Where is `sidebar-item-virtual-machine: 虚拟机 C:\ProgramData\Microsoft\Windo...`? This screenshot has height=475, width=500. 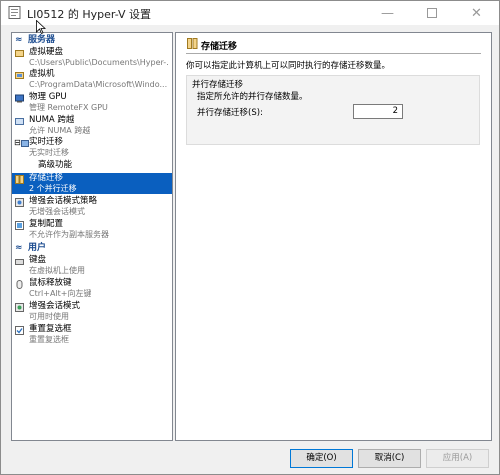
sidebar-item-virtual-machine: 虚拟机 C:\ProgramData\Microsoft\Windo... is located at coordinates (92, 79).